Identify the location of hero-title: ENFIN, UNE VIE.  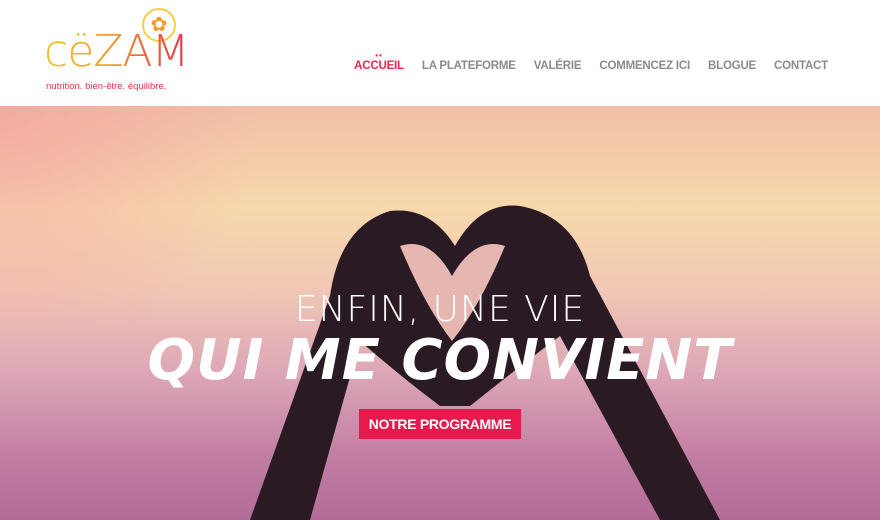
(440, 309).